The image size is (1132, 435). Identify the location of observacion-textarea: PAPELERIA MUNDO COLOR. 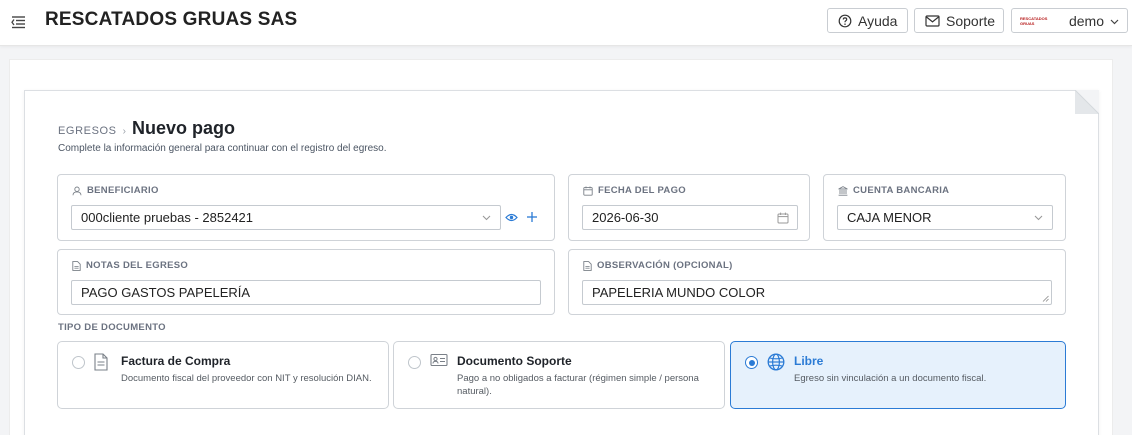
(817, 292).